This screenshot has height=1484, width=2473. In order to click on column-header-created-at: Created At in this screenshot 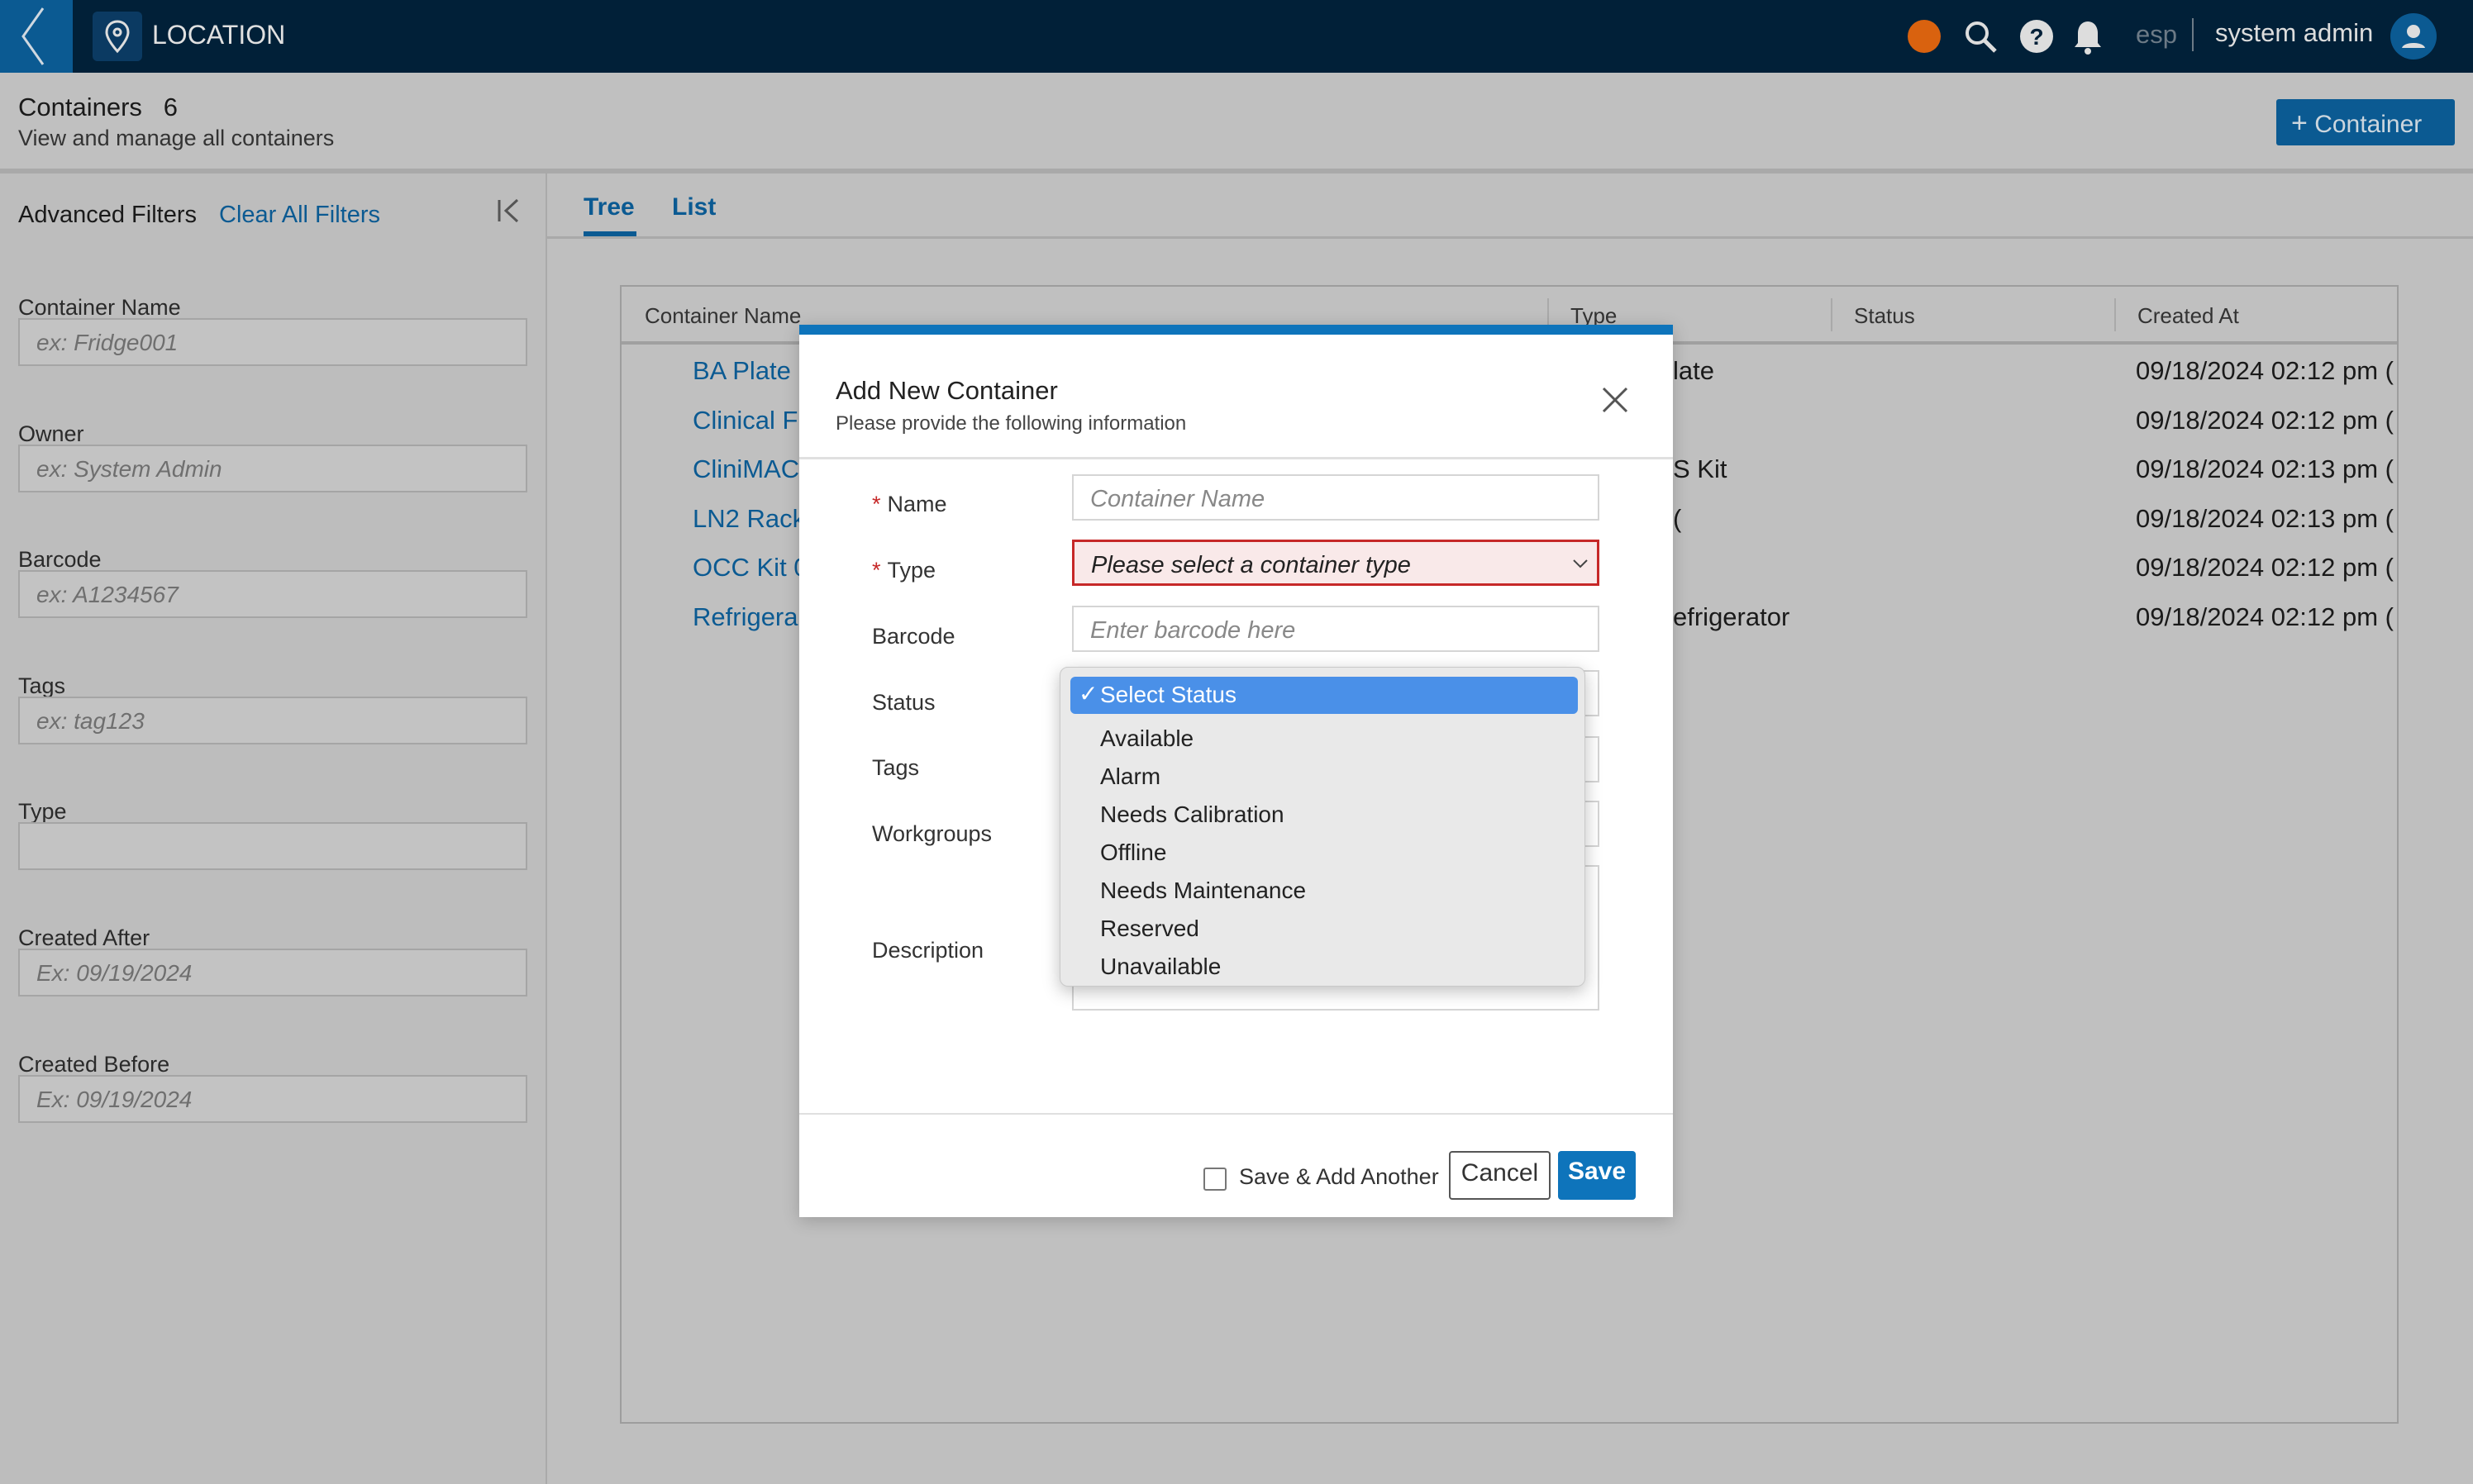, I will do `click(2188, 316)`.